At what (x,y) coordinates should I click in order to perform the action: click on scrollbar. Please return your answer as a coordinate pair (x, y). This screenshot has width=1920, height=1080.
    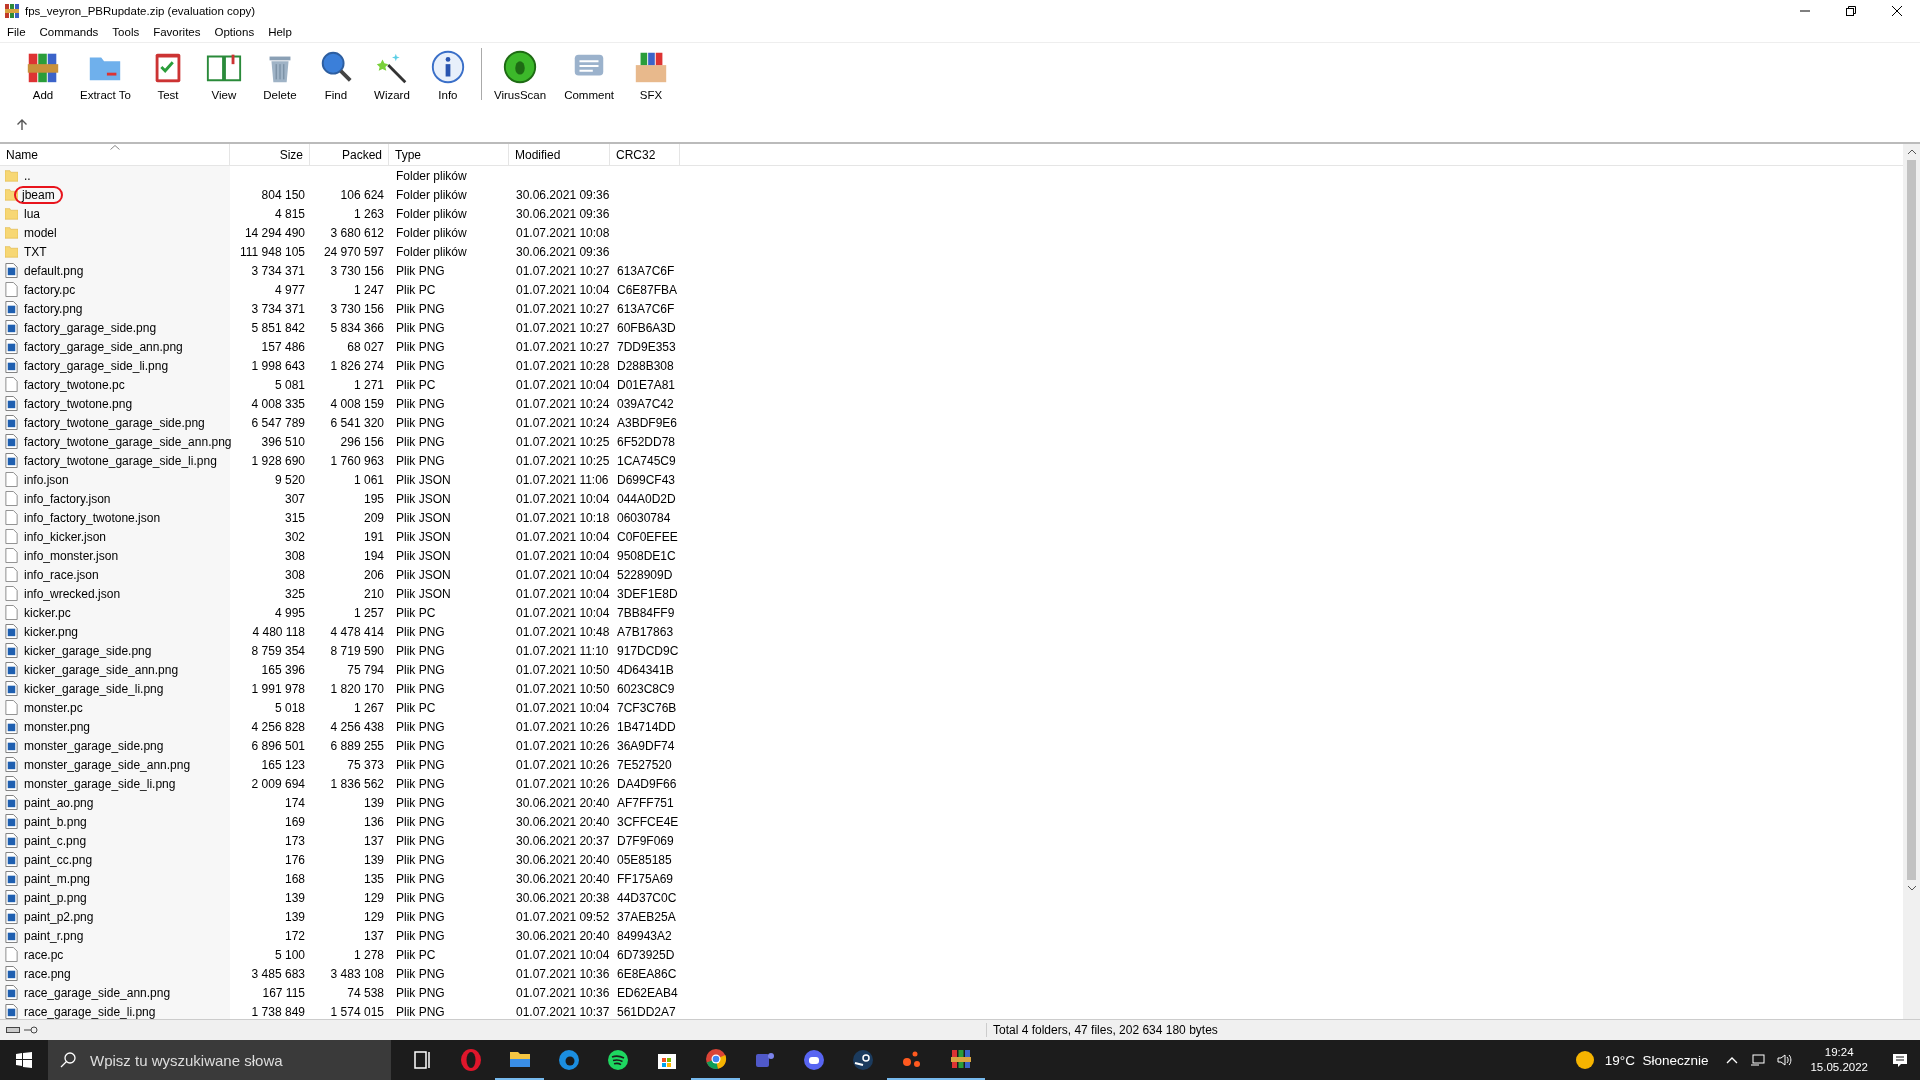
    Looking at the image, I should click on (1911, 581).